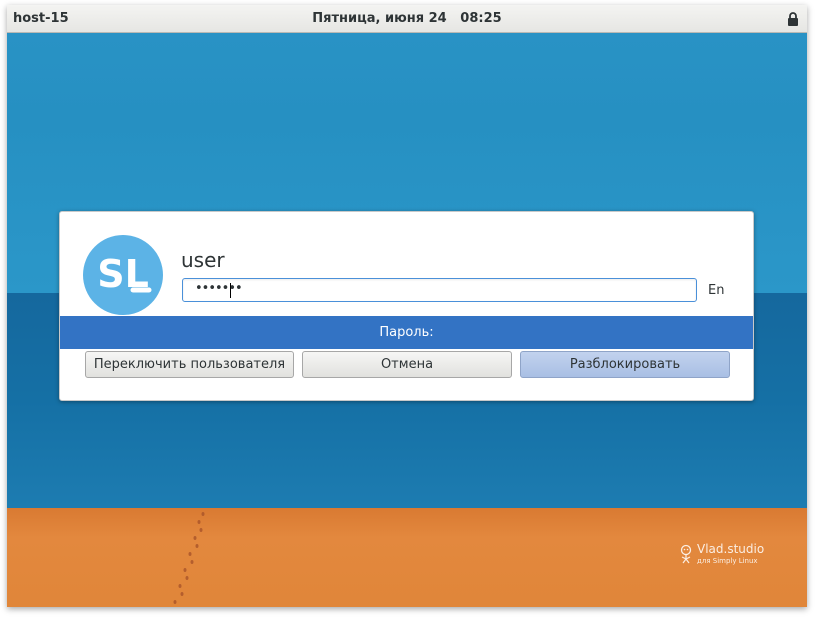 Image resolution: width=820 pixels, height=620 pixels. I want to click on clock-label: Пятница, июня 24 08:25, so click(407, 18).